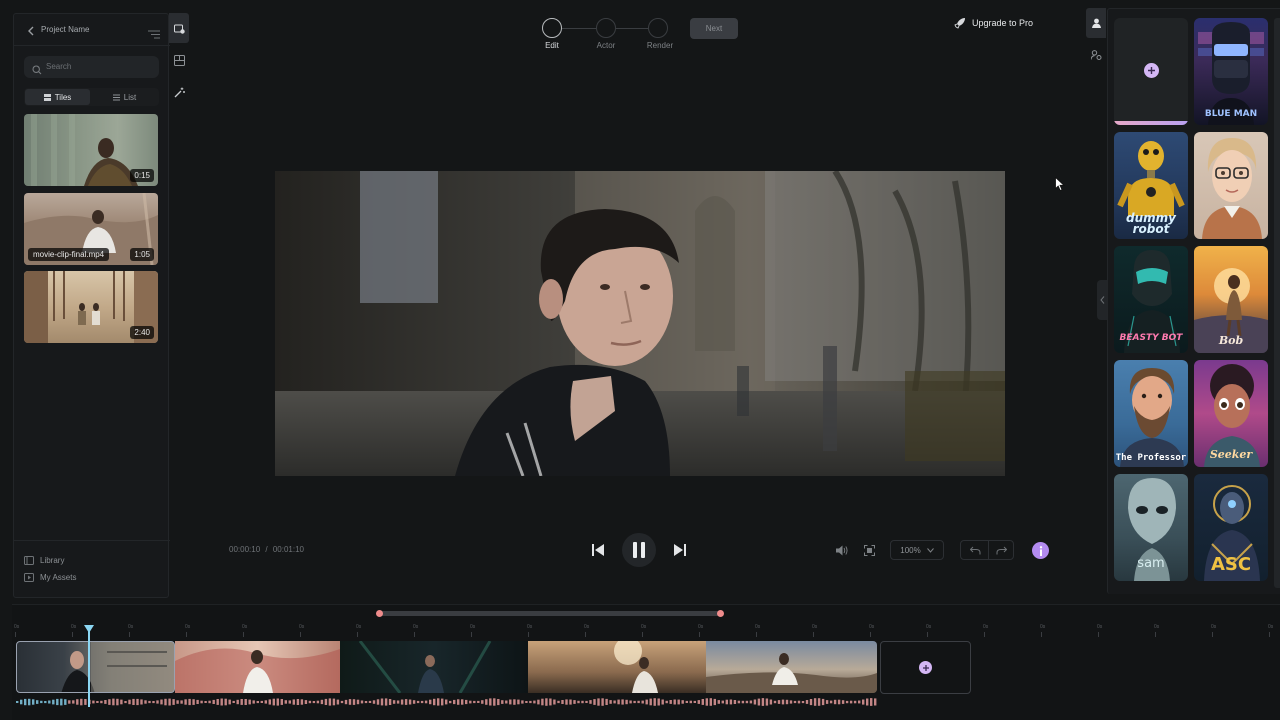  Describe the element at coordinates (1151, 299) in the screenshot. I see `actor-card-beasty-bot: BEASTY BOT` at that location.